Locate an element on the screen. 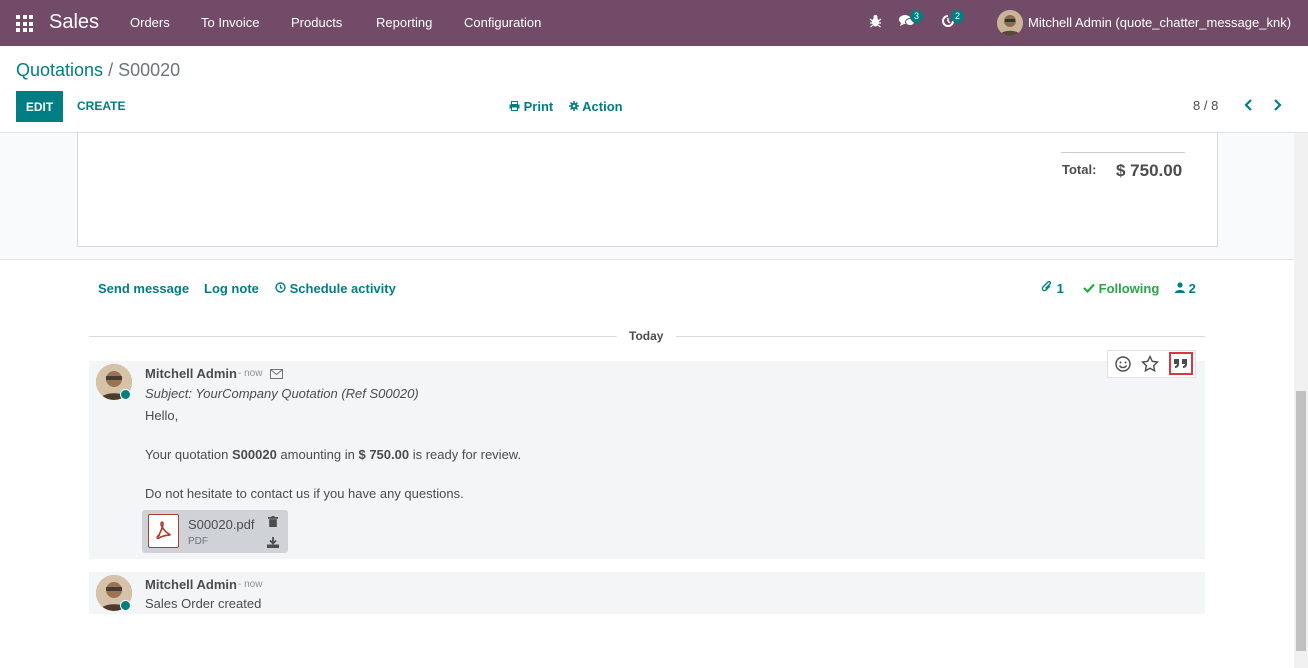 This screenshot has width=1308, height=668. breadcrumb: Quotations / S00020 is located at coordinates (98, 70).